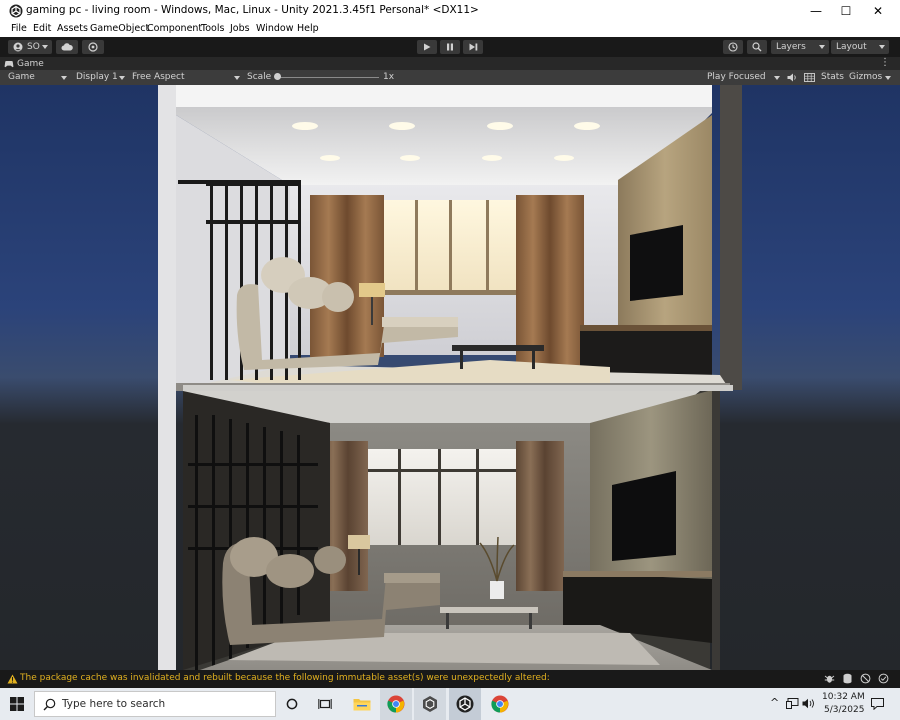 This screenshot has height=720, width=900. What do you see at coordinates (885, 62) in the screenshot?
I see `more-options-icon: ⋮` at bounding box center [885, 62].